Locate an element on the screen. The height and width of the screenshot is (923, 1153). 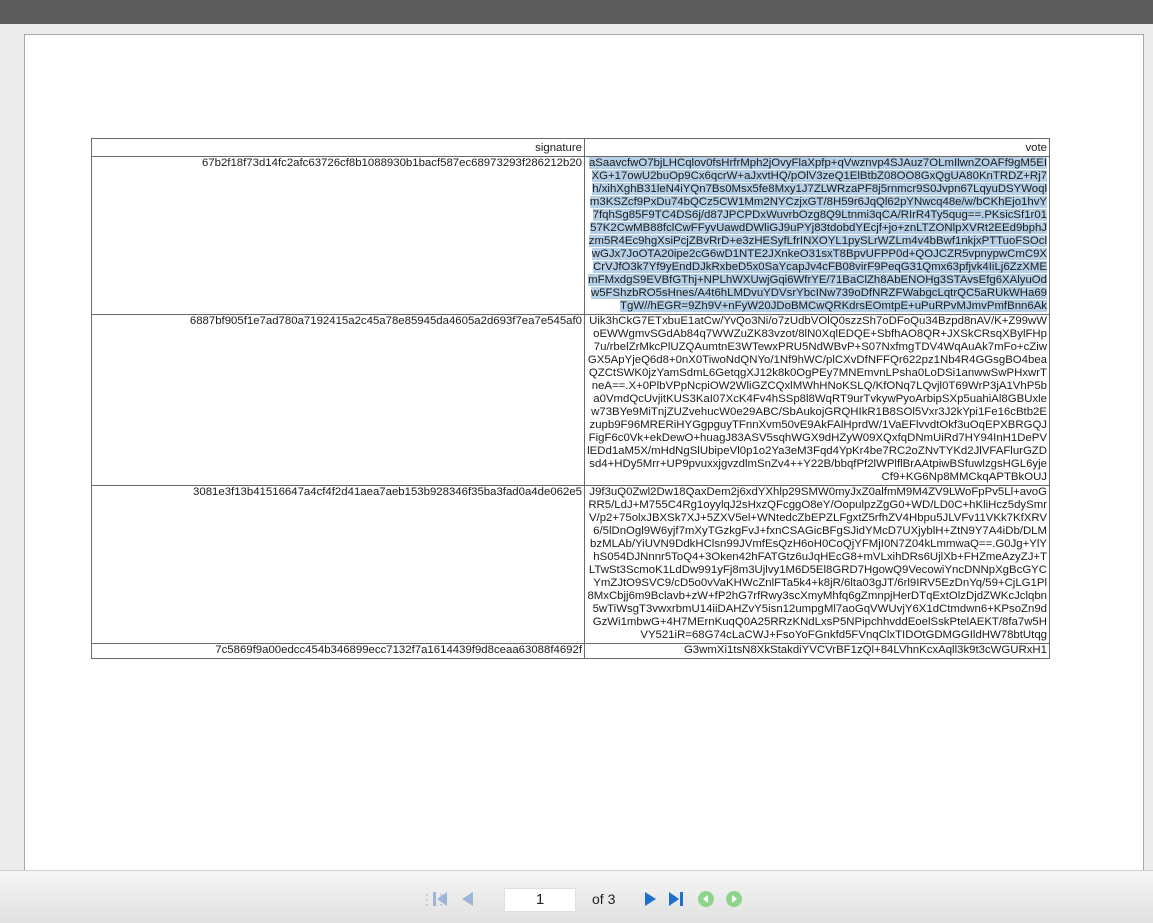
next-page-icon is located at coordinates (650, 899).